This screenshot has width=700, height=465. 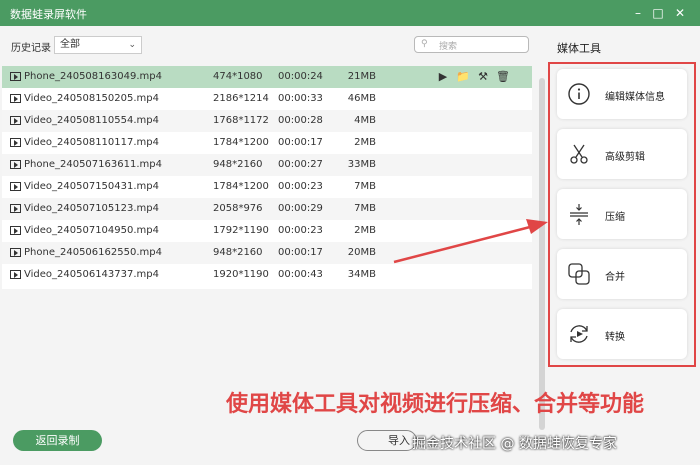 What do you see at coordinates (579, 94) in the screenshot?
I see `info-icon` at bounding box center [579, 94].